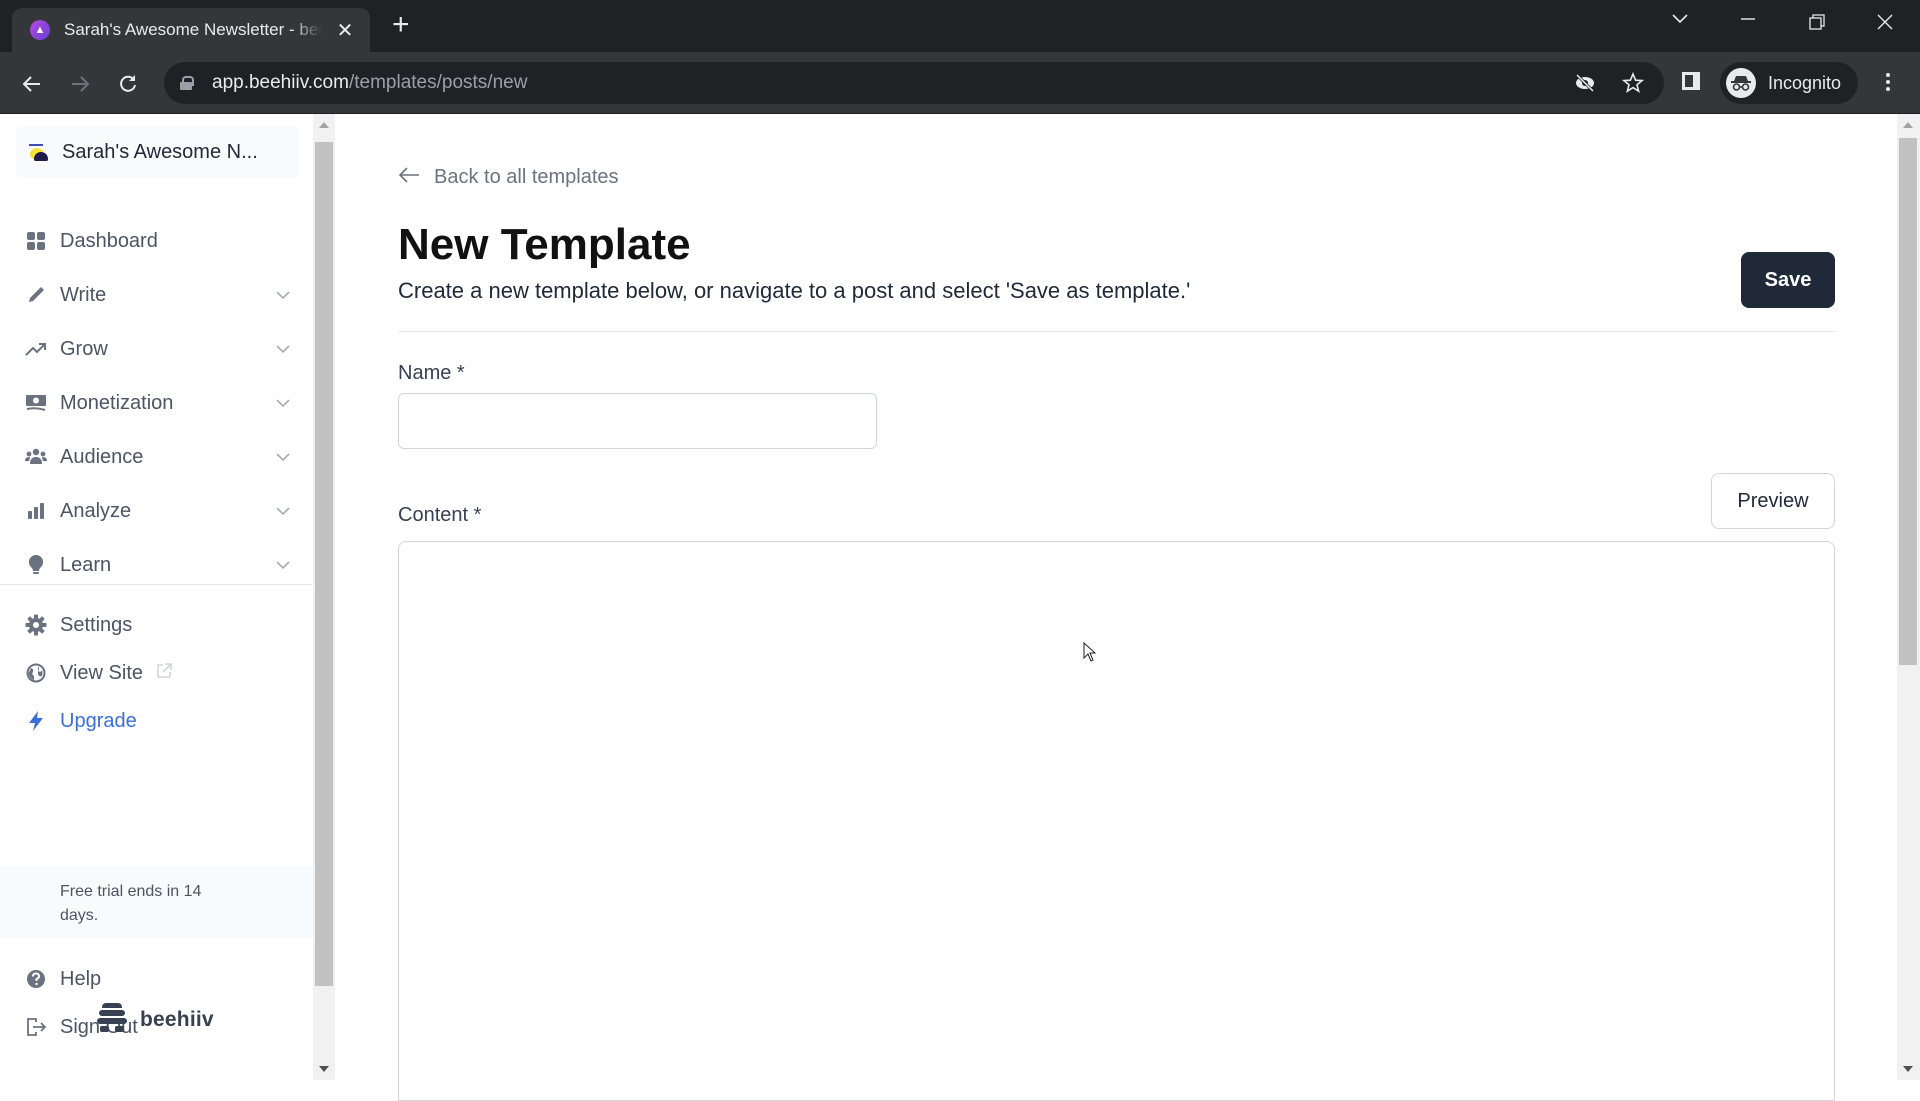 This screenshot has height=1101, width=1920. I want to click on profile-button: Incognito, so click(1789, 83).